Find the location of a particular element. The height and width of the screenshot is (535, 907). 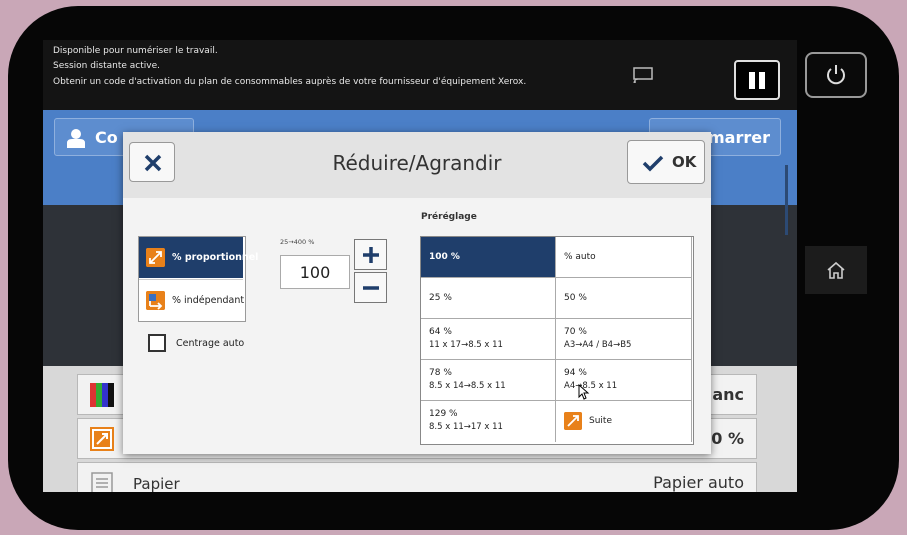

preset-70: 70 % A3→A4 / B4→B5 is located at coordinates (624, 339).